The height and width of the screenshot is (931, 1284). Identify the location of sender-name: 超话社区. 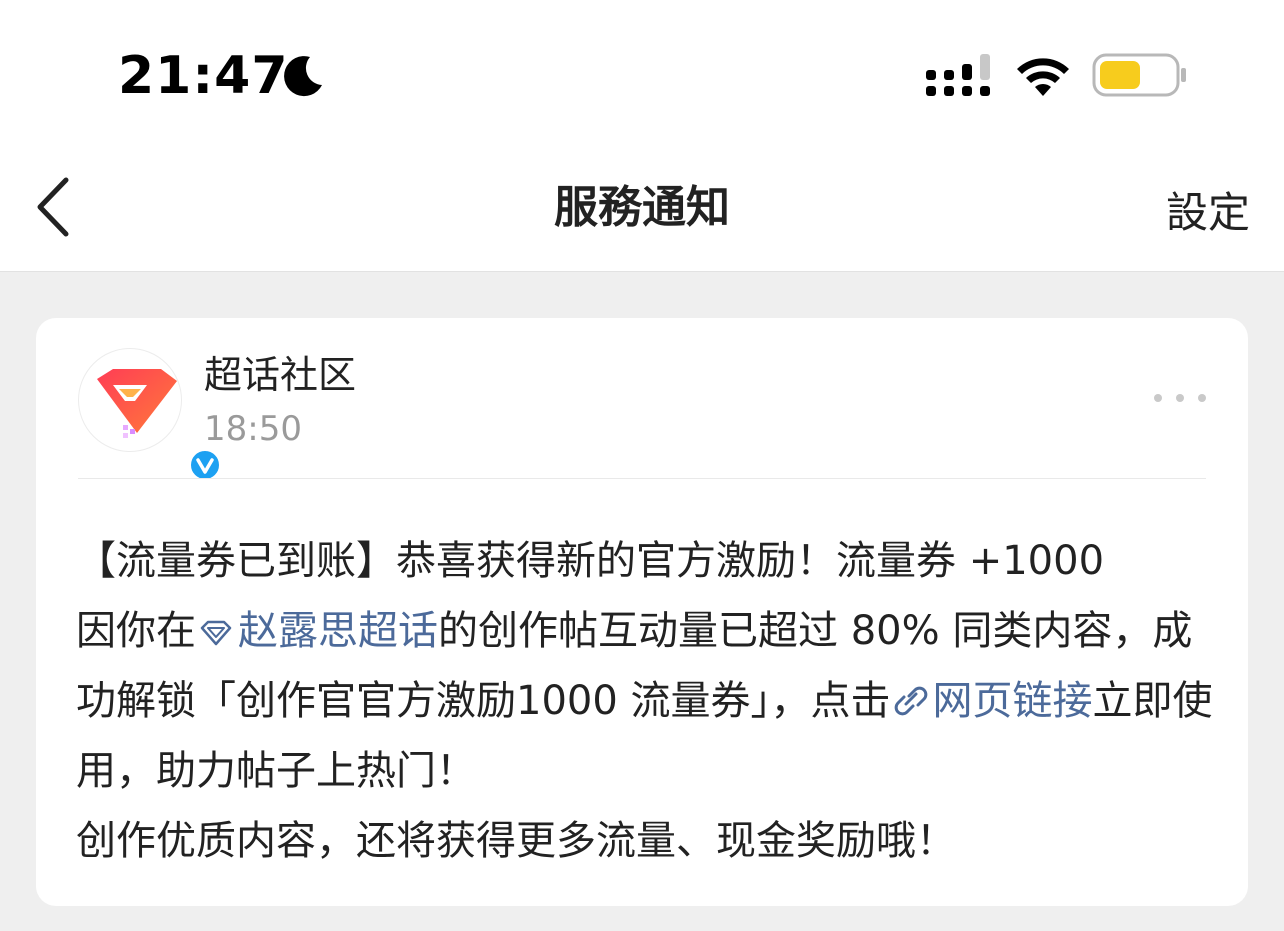
(280, 375).